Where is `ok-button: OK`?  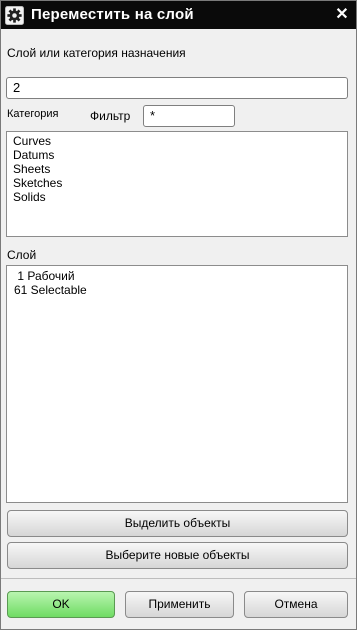
ok-button: OK is located at coordinates (61, 604).